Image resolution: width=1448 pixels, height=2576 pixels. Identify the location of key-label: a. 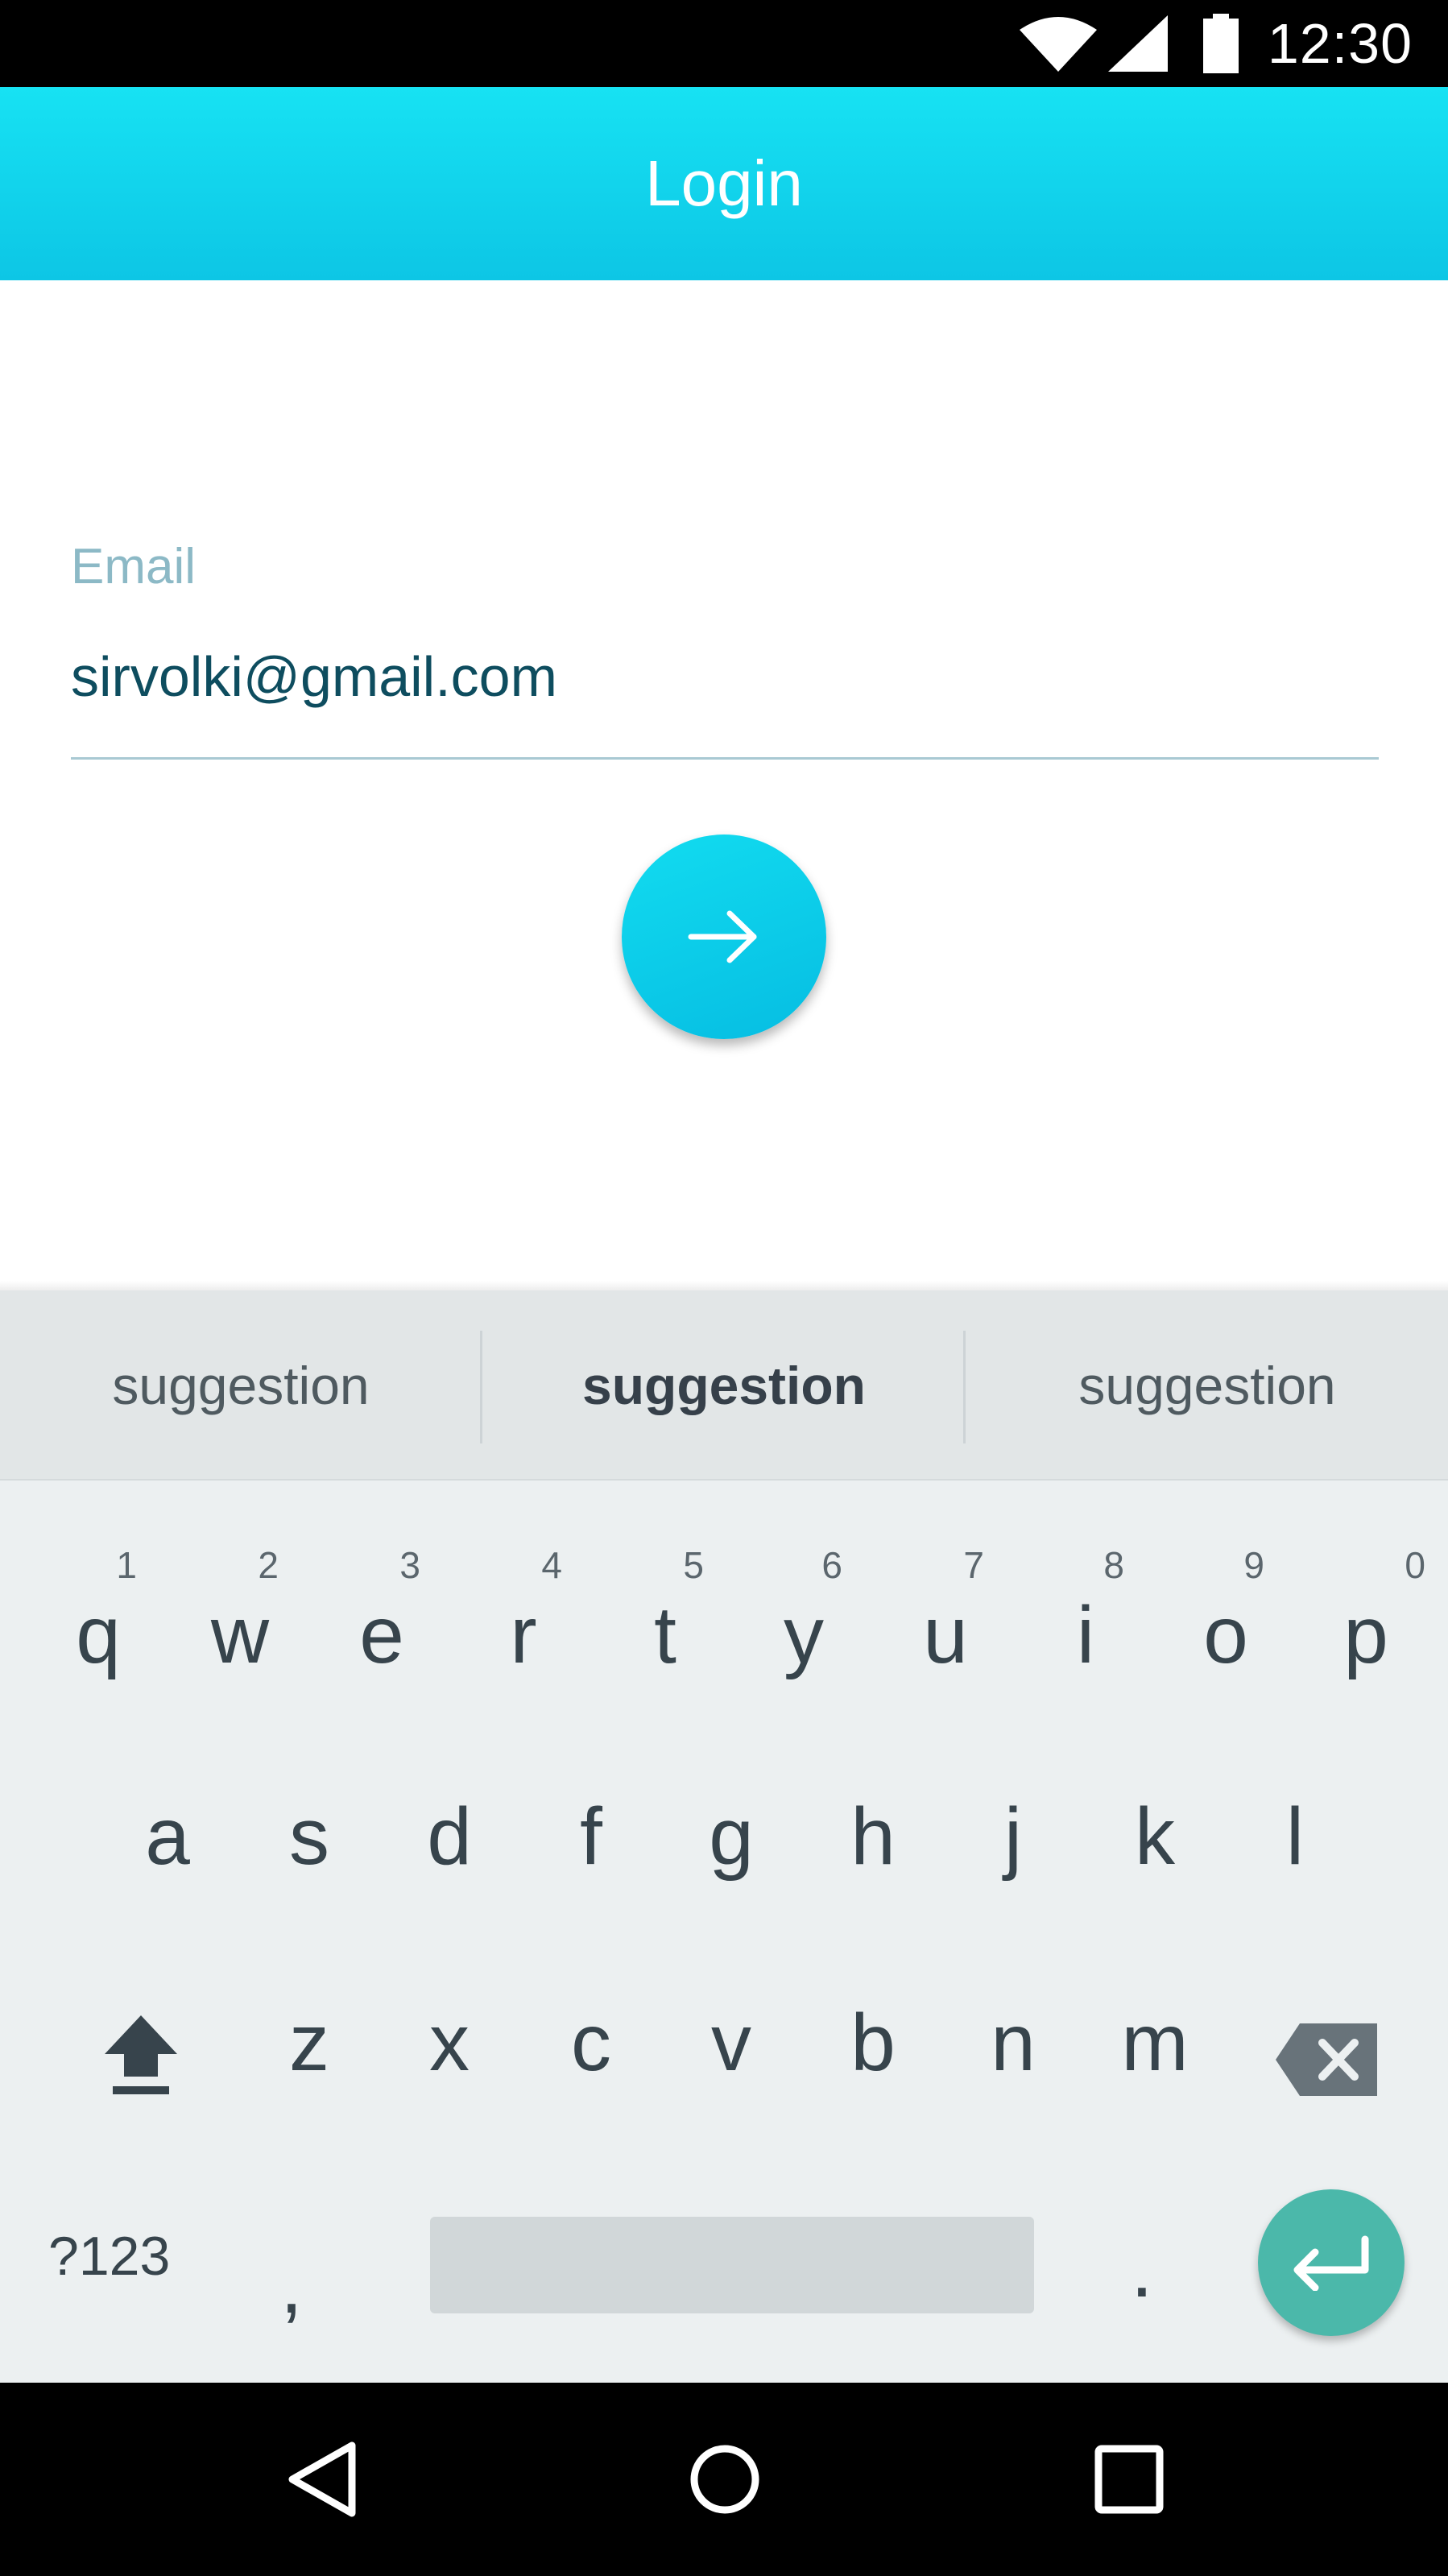
(167, 1836).